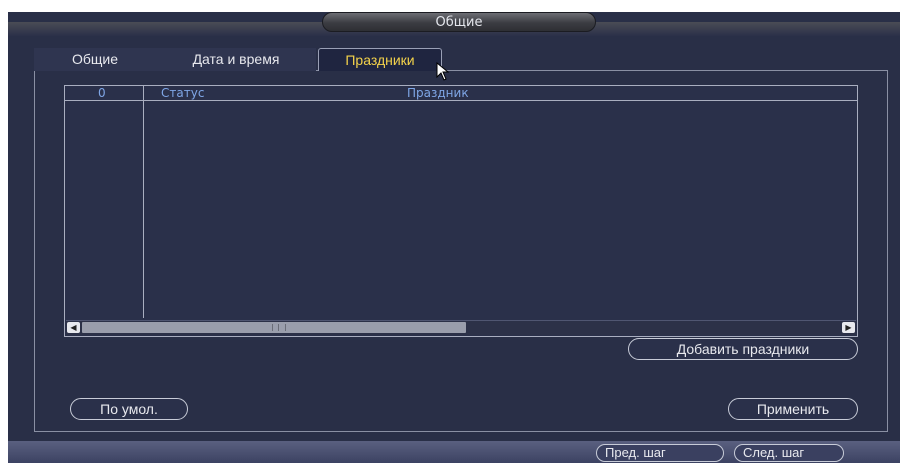 The image size is (900, 463). What do you see at coordinates (848, 327) in the screenshot?
I see `scroll-right-icon: ▶` at bounding box center [848, 327].